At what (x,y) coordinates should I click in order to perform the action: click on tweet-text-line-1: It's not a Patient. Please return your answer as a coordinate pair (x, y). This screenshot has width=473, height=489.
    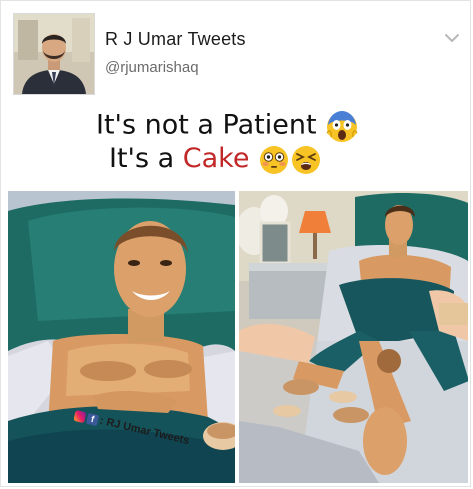
    Looking at the image, I should click on (227, 126).